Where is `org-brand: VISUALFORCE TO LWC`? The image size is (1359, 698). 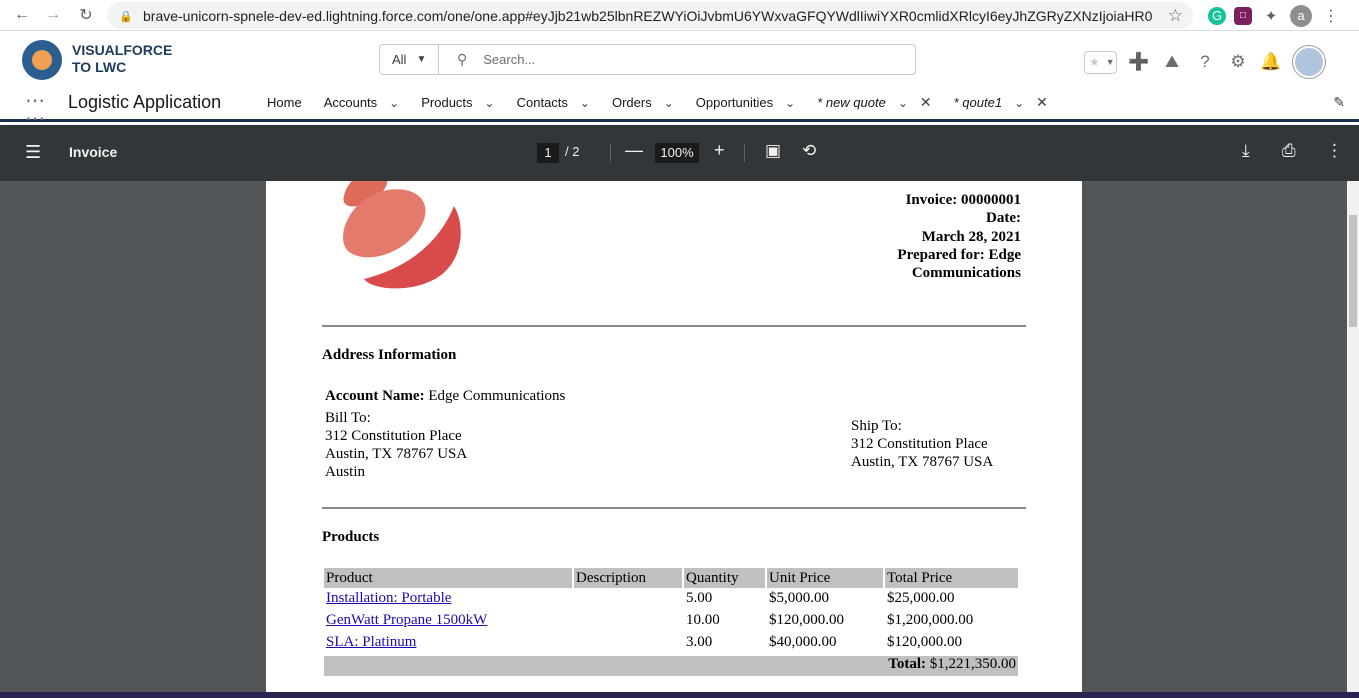 org-brand: VISUALFORCE TO LWC is located at coordinates (122, 59).